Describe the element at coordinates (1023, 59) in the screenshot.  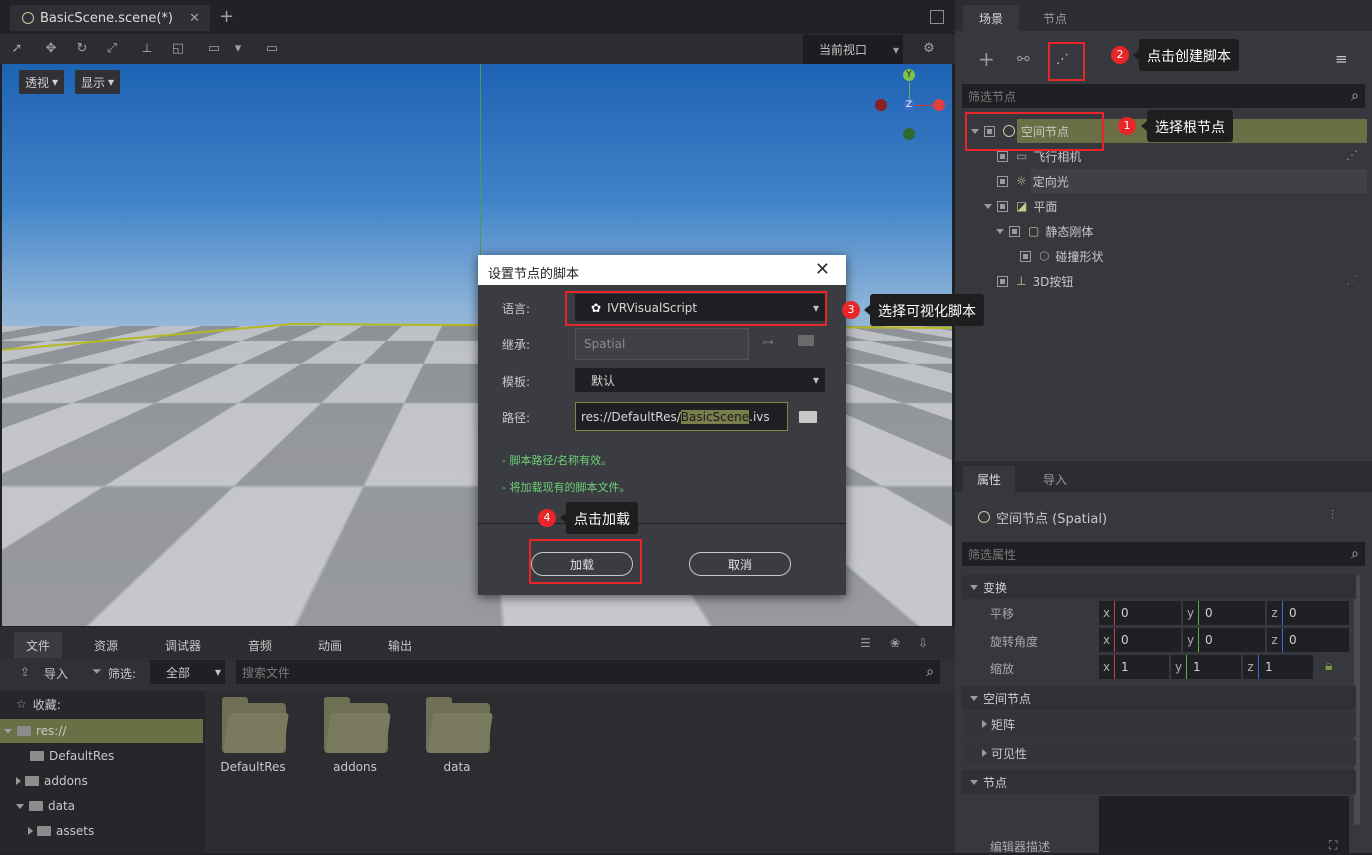
I see `link-icon: ⚯` at that location.